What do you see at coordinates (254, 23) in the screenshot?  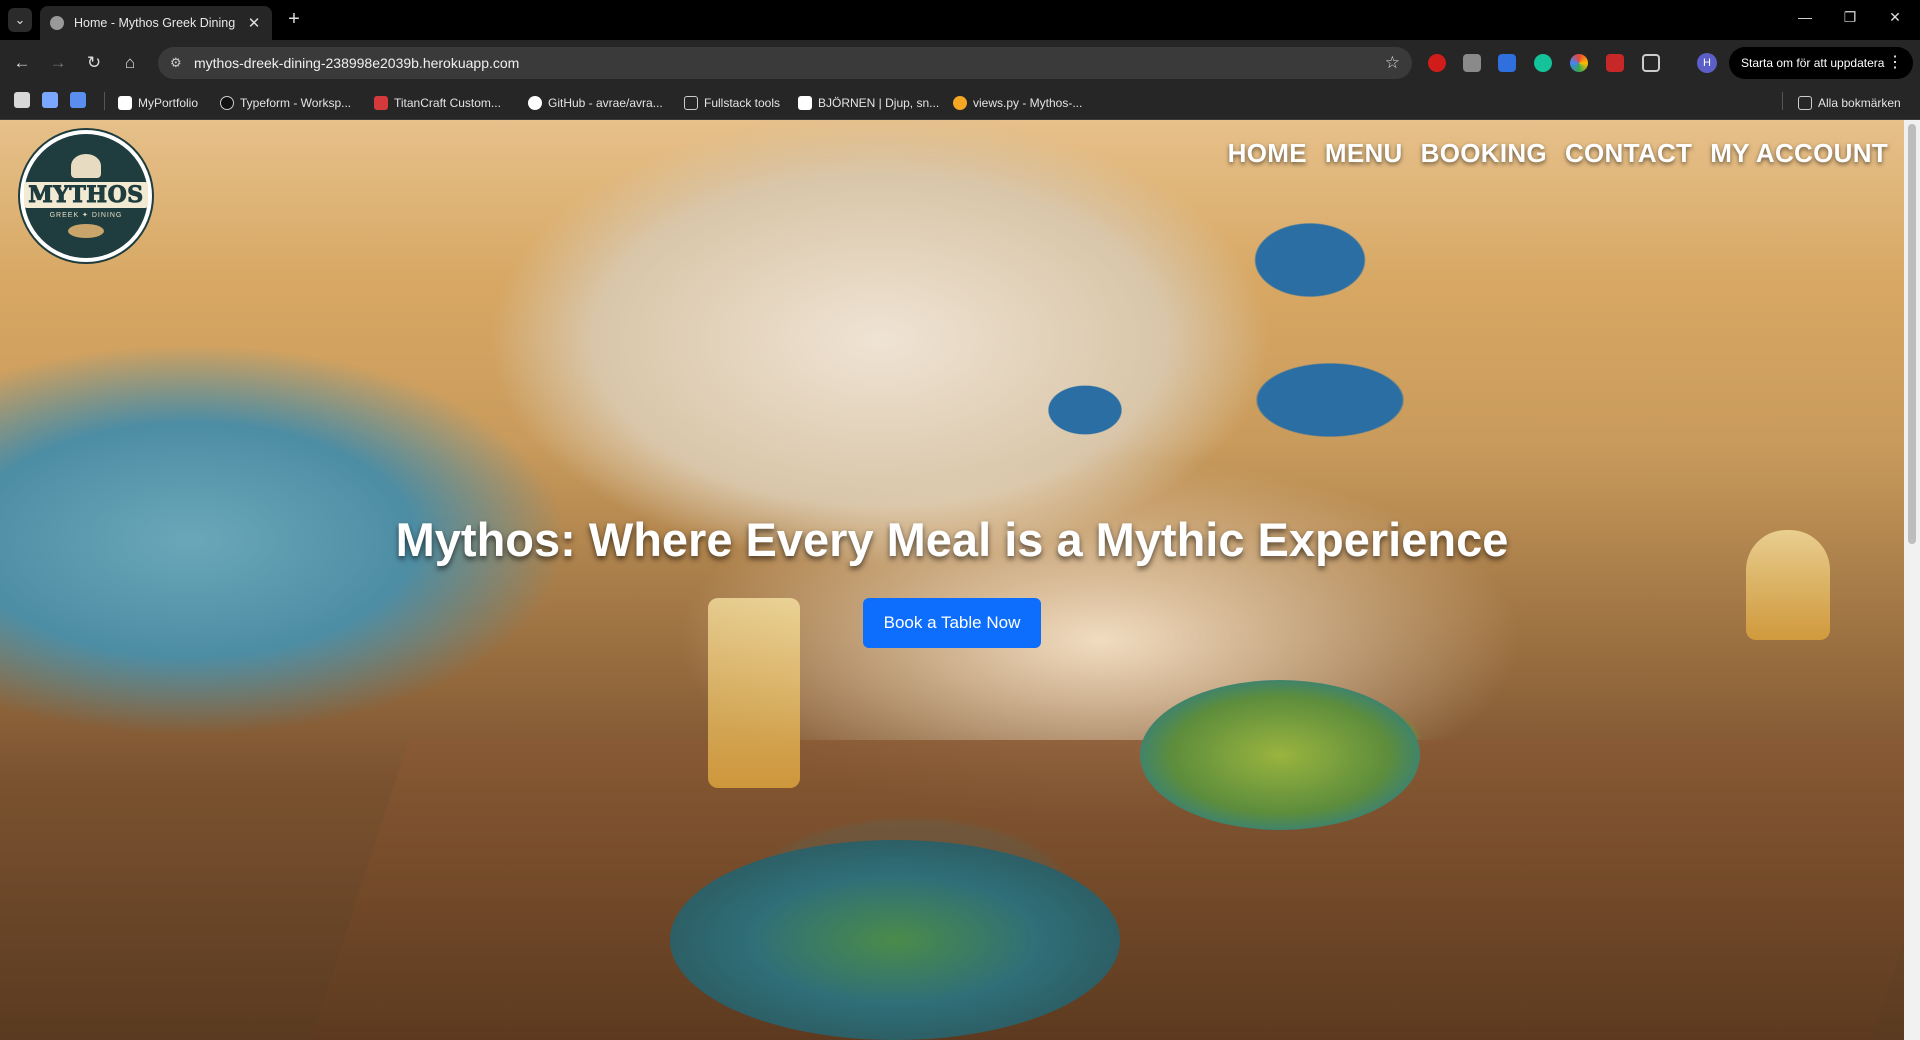 I see `close-tab-icon: ✕` at bounding box center [254, 23].